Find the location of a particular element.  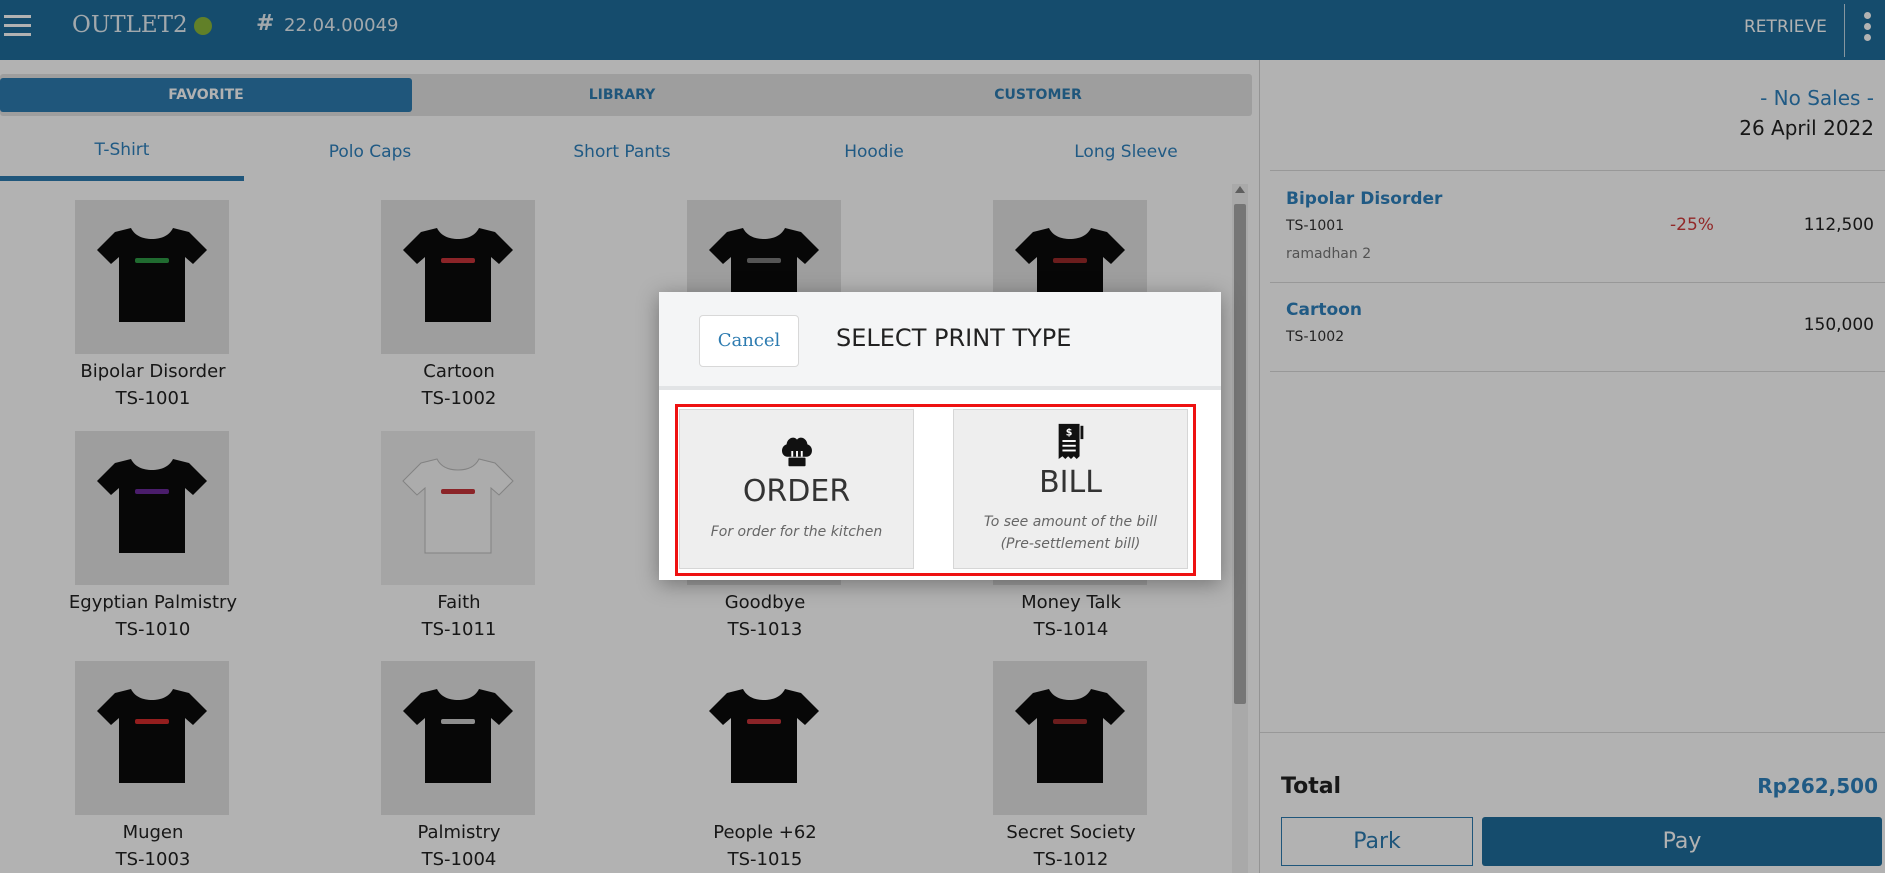

dialog-title: SELECT PRINT TYPE is located at coordinates (954, 338).